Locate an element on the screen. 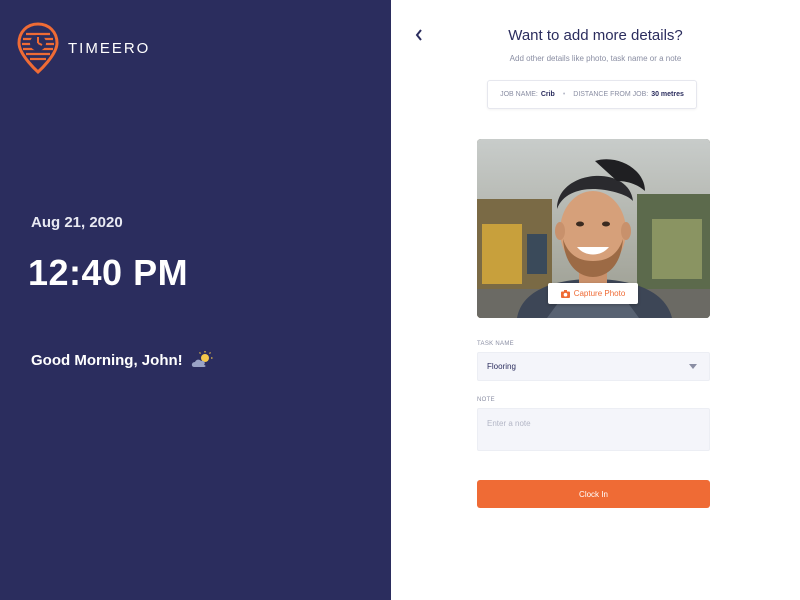  task-name-value: Flooring is located at coordinates (501, 366).